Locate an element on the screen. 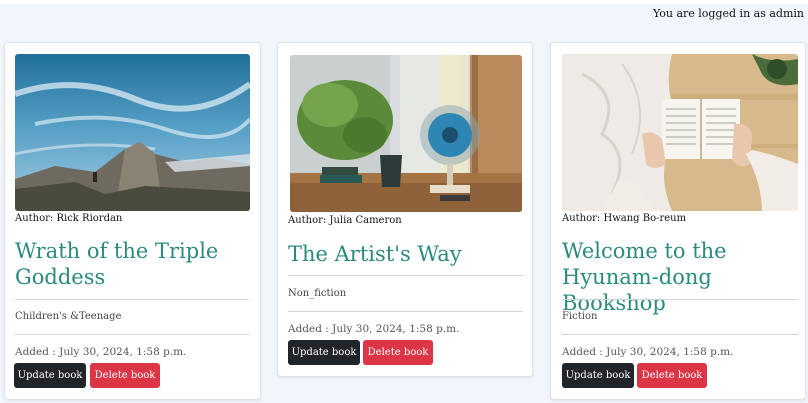 The height and width of the screenshot is (403, 808). book-author: Author: Julia Cameron is located at coordinates (345, 220).